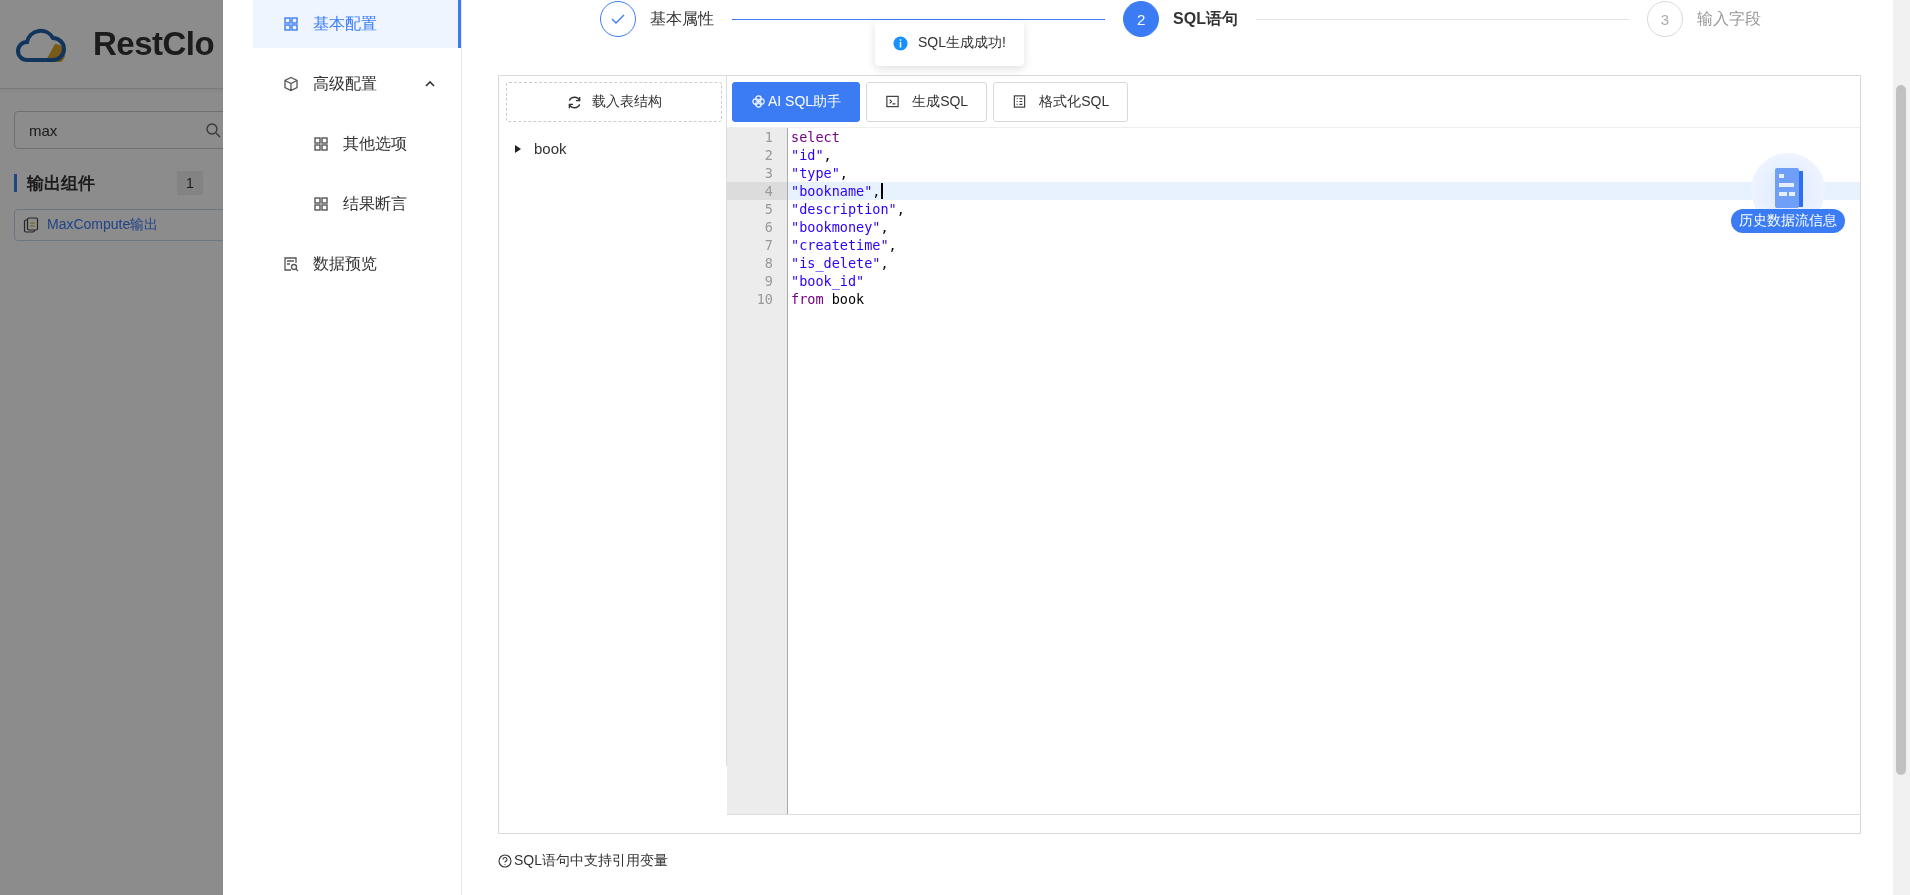  What do you see at coordinates (505, 861) in the screenshot?
I see `help-icon` at bounding box center [505, 861].